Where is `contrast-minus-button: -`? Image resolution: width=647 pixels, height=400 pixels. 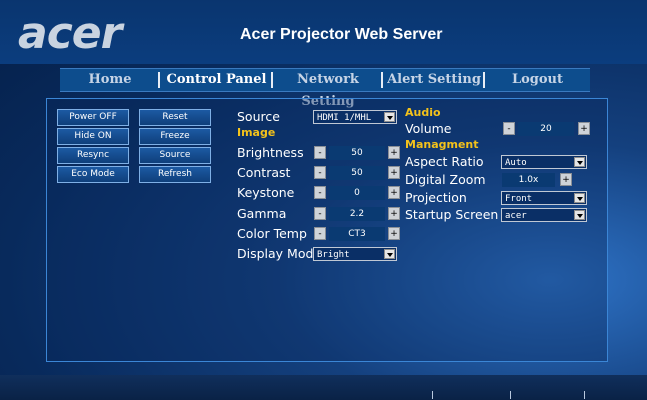 contrast-minus-button: - is located at coordinates (320, 172).